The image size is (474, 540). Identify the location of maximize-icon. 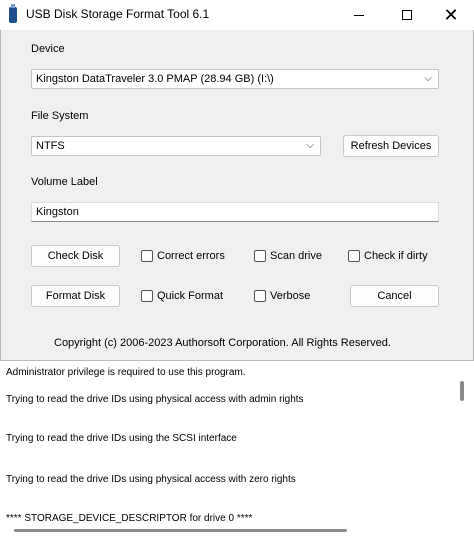
(407, 15).